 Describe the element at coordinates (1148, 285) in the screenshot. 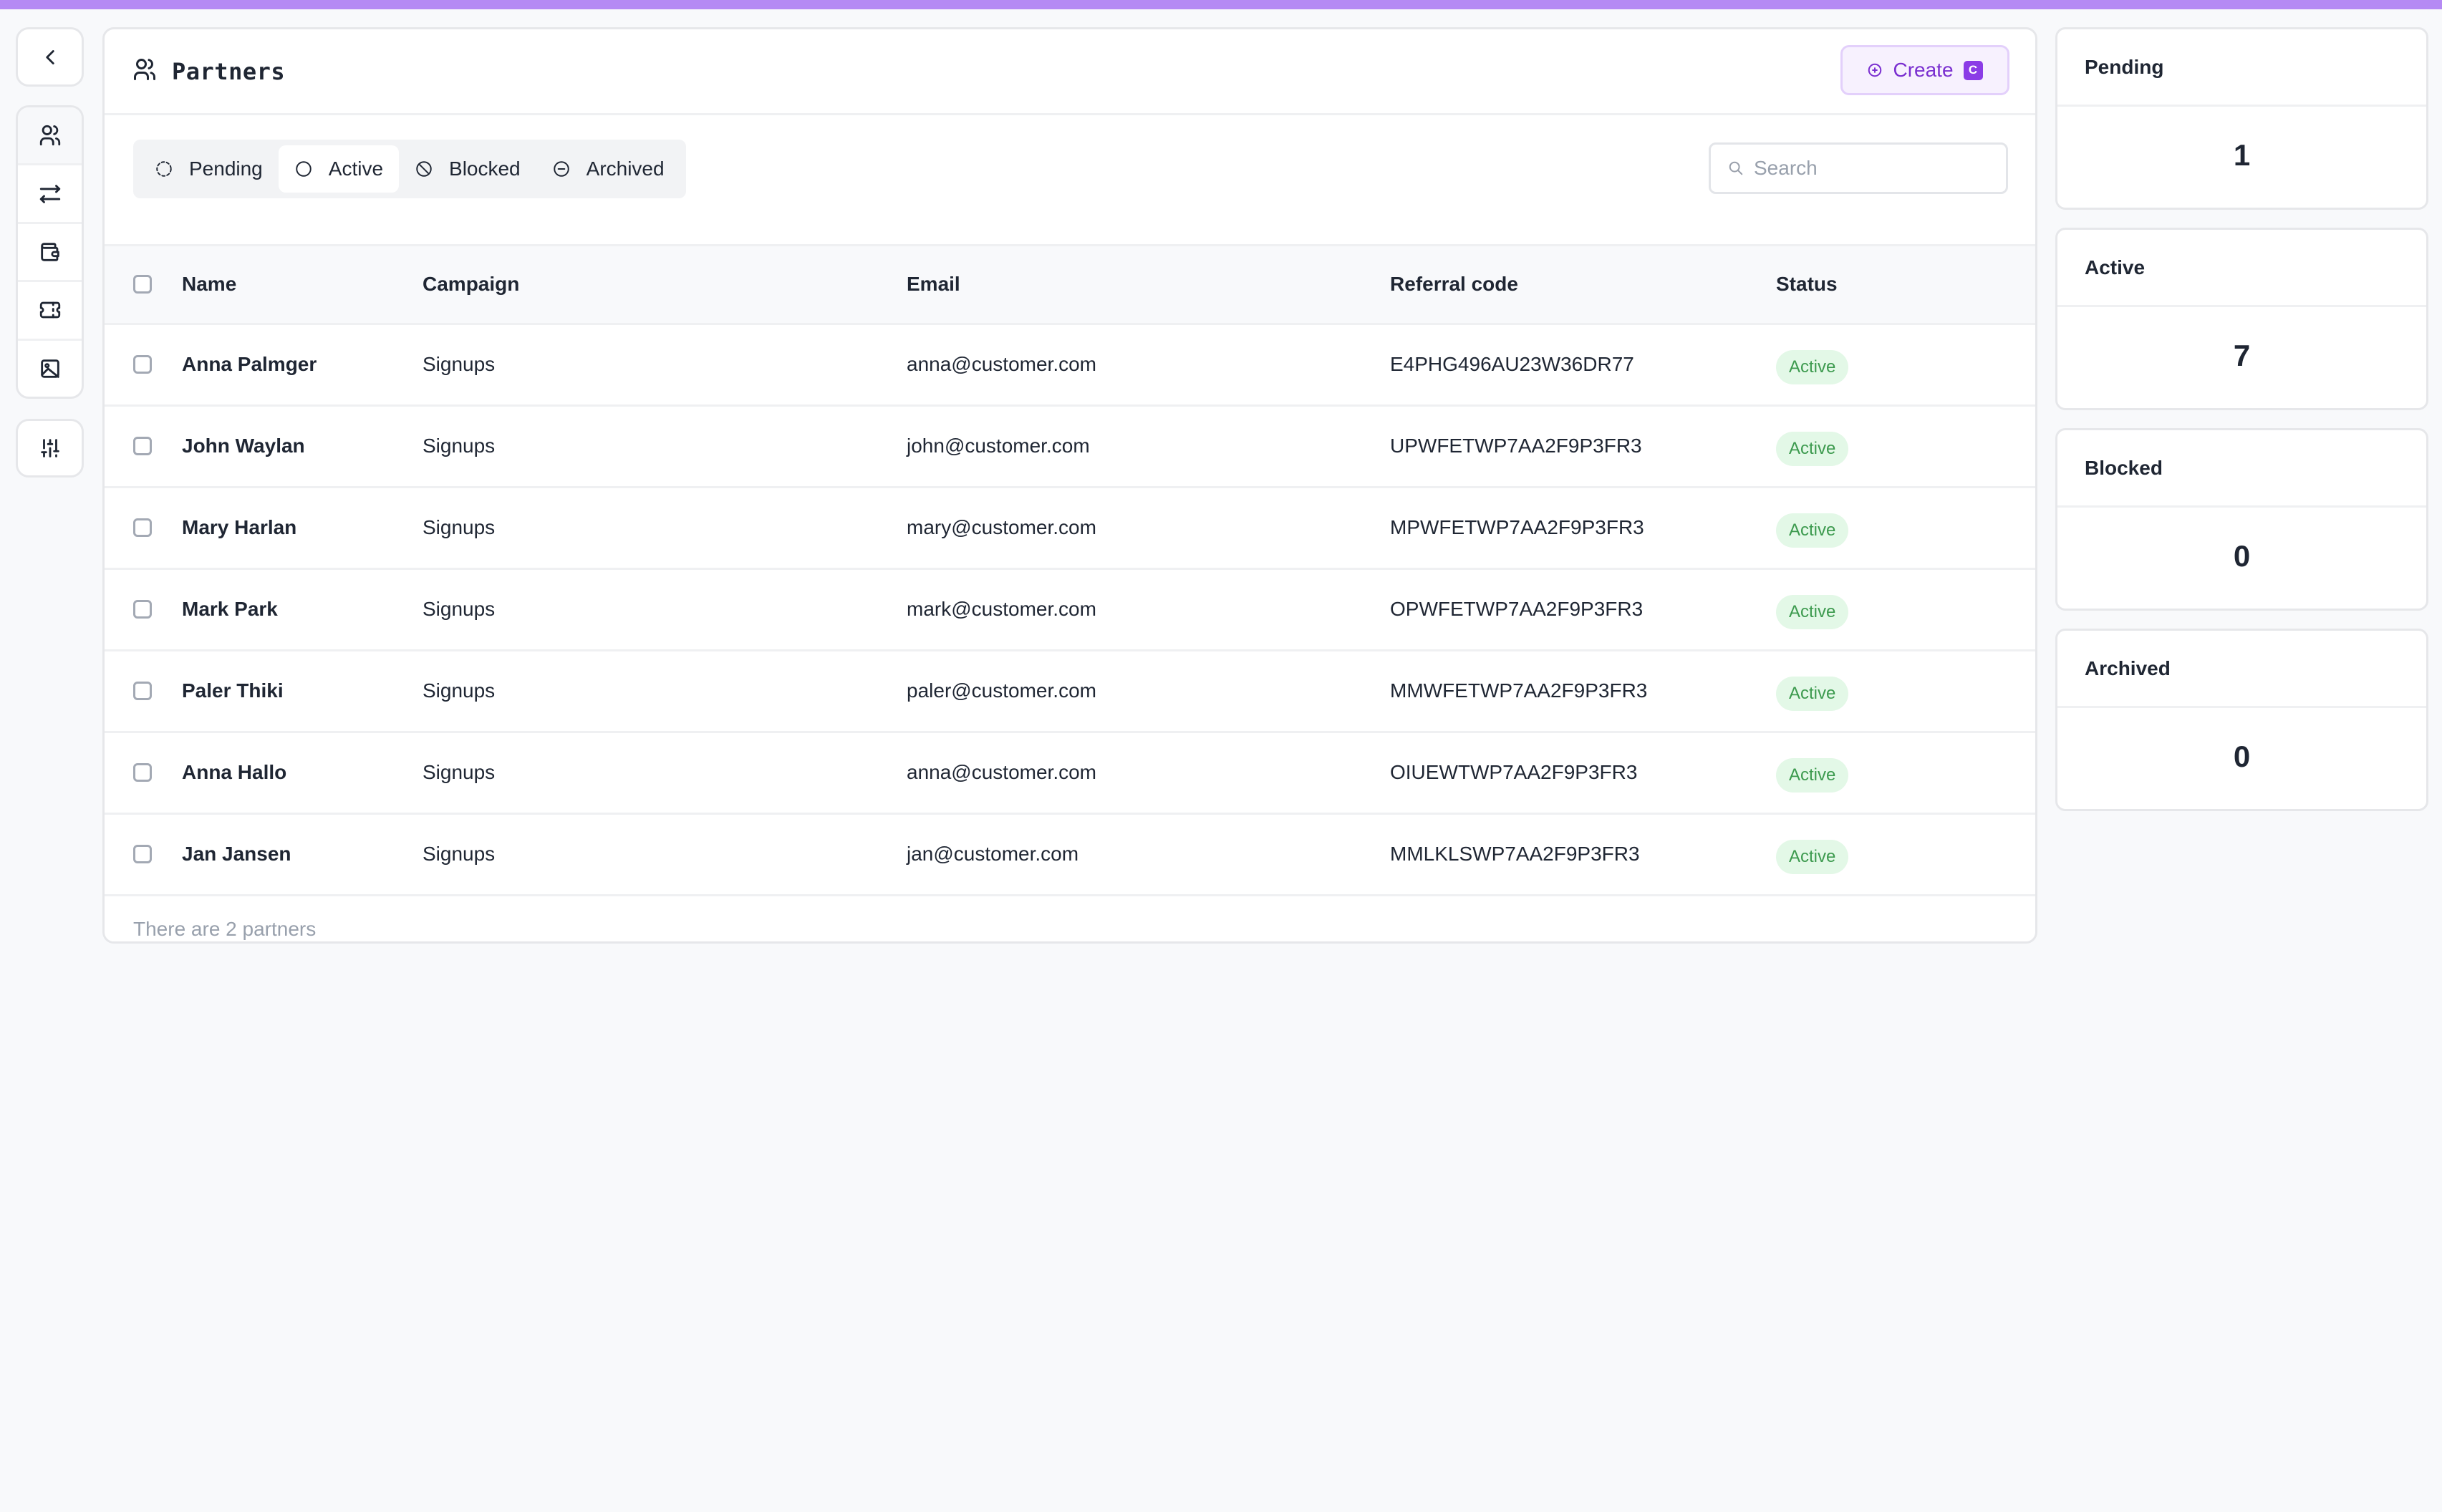

I see `column-header-email: Email` at that location.